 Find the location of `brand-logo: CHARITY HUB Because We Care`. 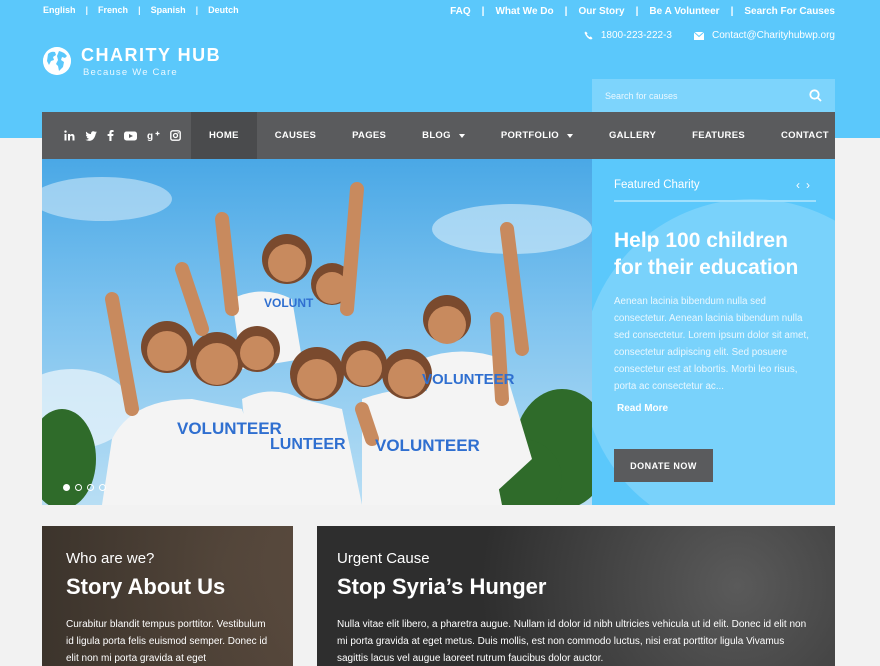

brand-logo: CHARITY HUB Because We Care is located at coordinates (132, 61).